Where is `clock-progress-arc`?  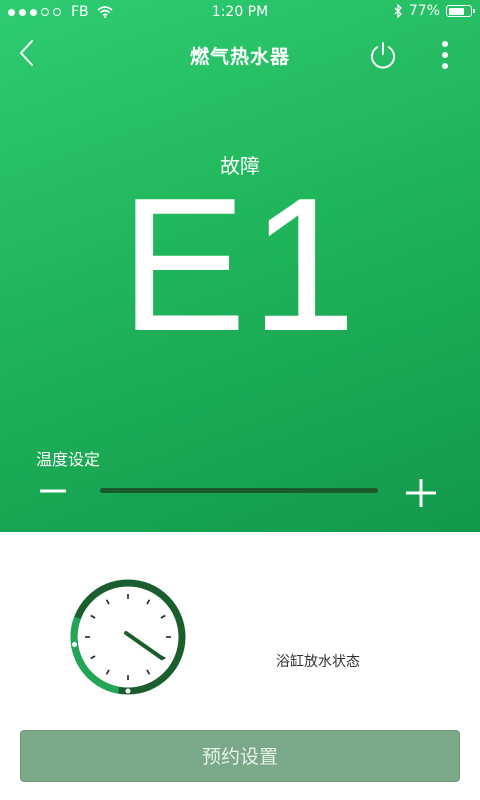
clock-progress-arc is located at coordinates (95, 655).